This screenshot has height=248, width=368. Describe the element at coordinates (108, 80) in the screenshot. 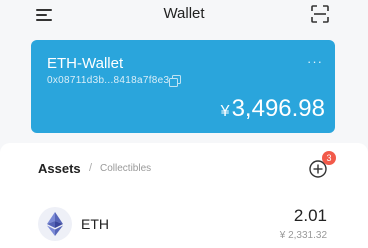

I see `wallet-address: 0x08711d3b...8418a7f8e3` at that location.